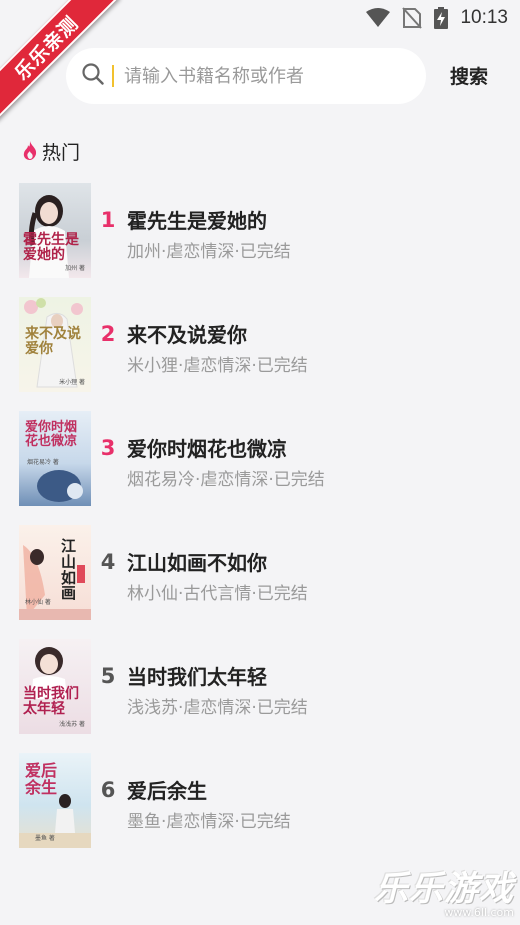 The height and width of the screenshot is (925, 520). I want to click on rank-number: 1, so click(108, 220).